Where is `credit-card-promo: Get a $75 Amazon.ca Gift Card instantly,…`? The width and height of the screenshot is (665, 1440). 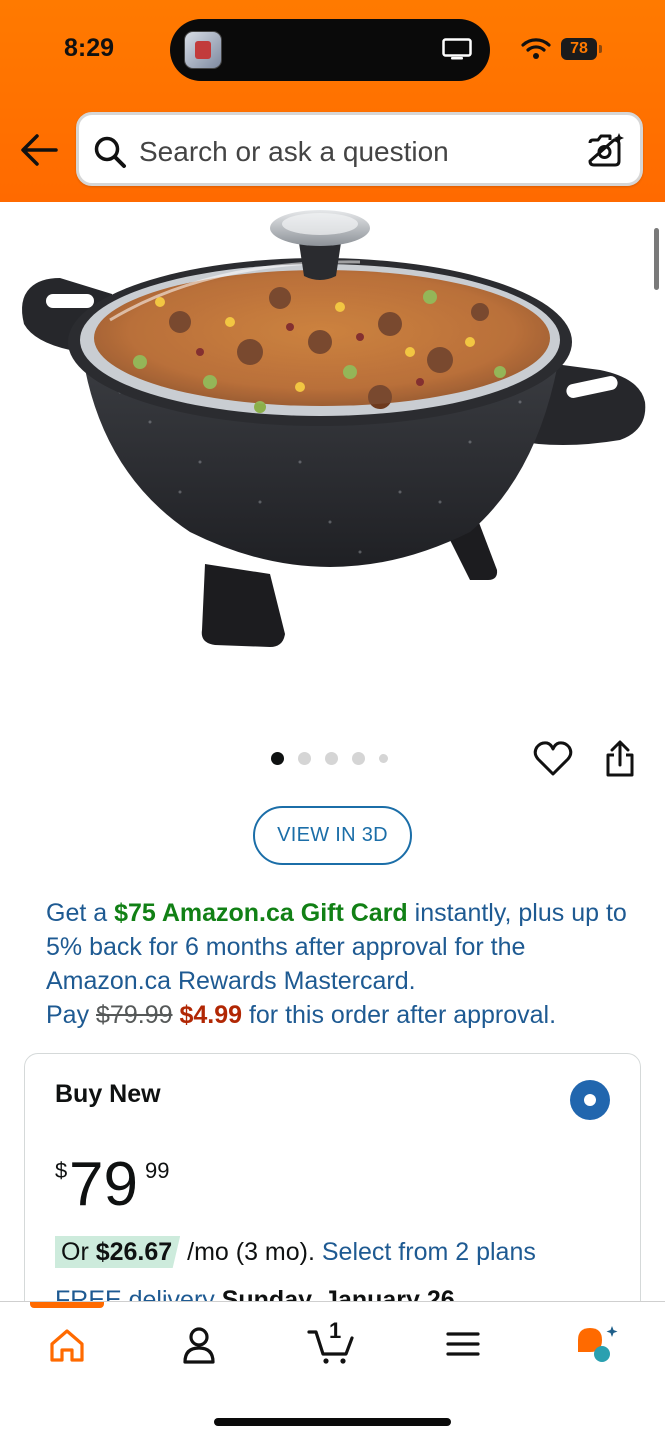
credit-card-promo: Get a $75 Amazon.ca Gift Card instantly,… is located at coordinates (341, 964).